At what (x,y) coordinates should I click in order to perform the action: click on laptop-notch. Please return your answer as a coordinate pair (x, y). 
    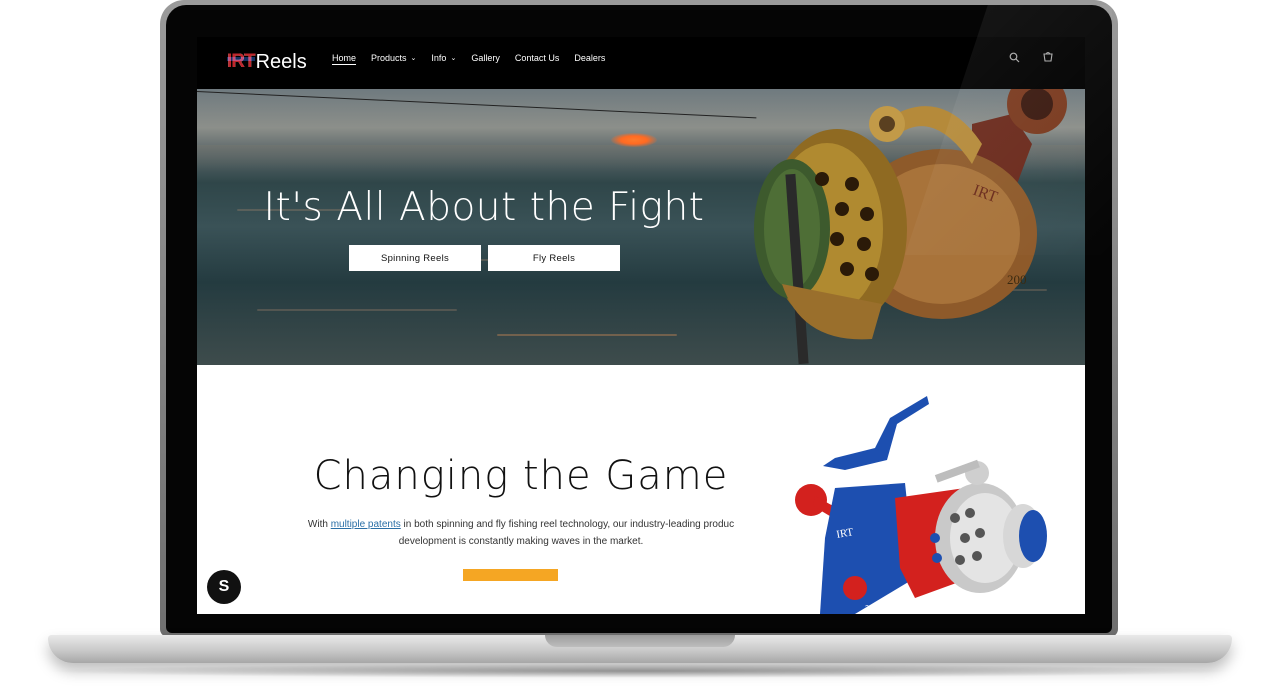
    Looking at the image, I should click on (640, 641).